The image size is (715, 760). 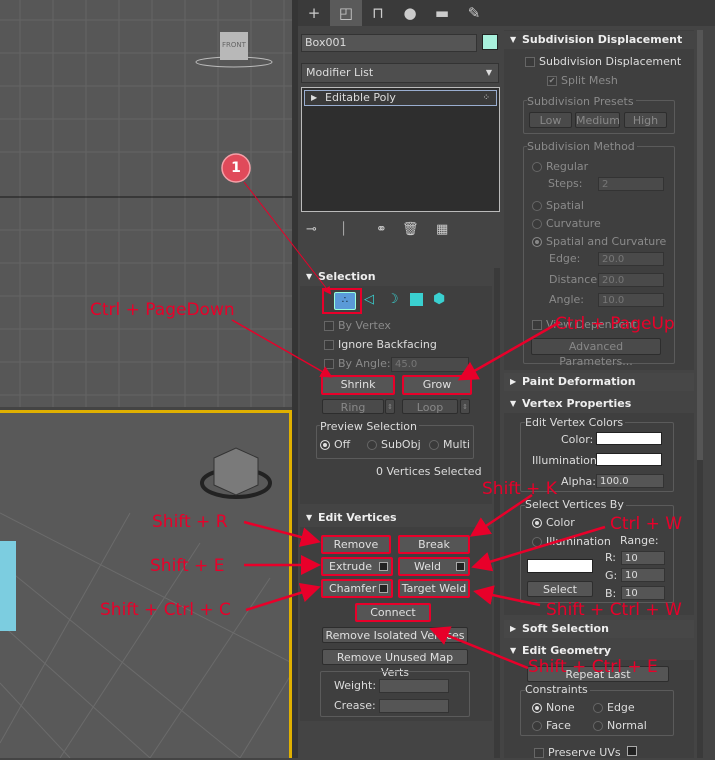 What do you see at coordinates (162, 310) in the screenshot?
I see `annotation-ctrl-pagedown: Ctrl + PageDown` at bounding box center [162, 310].